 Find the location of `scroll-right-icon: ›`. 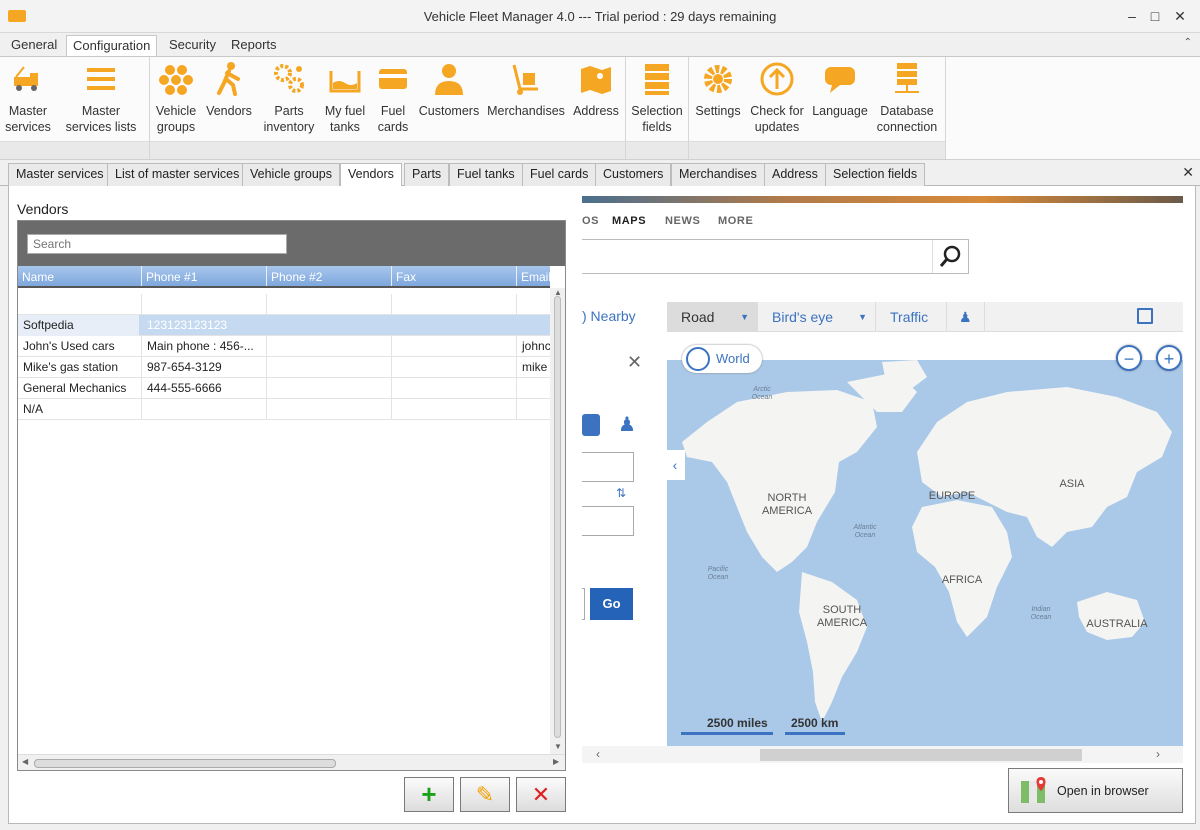

scroll-right-icon: › is located at coordinates (1158, 754).